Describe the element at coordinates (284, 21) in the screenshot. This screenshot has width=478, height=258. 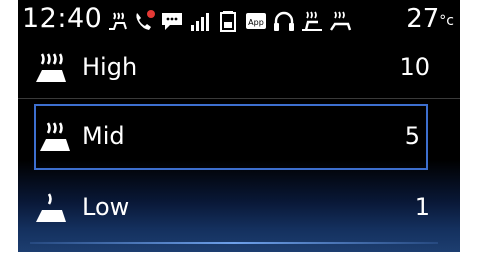
I see `headphones-icon` at that location.